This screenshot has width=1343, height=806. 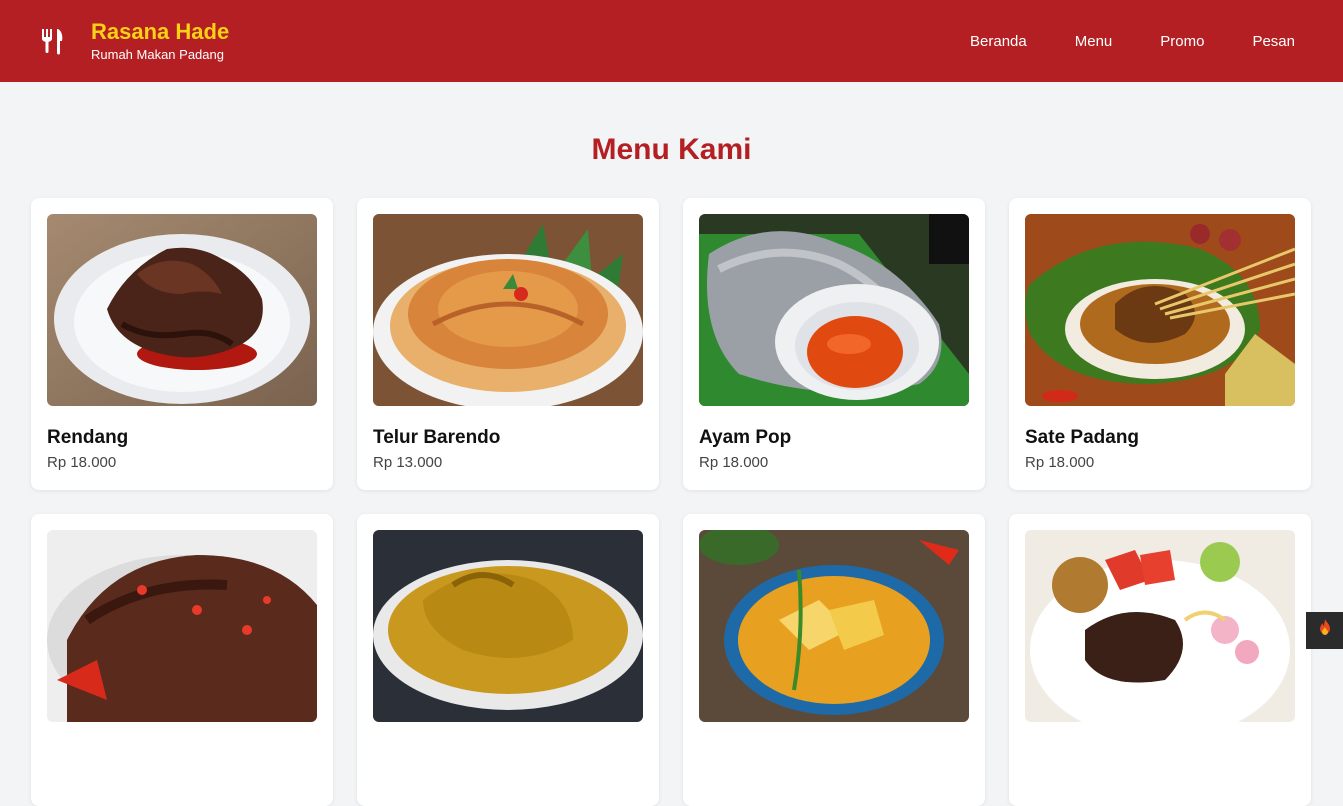 What do you see at coordinates (160, 31) in the screenshot?
I see `brand-title: Rasana Hade` at bounding box center [160, 31].